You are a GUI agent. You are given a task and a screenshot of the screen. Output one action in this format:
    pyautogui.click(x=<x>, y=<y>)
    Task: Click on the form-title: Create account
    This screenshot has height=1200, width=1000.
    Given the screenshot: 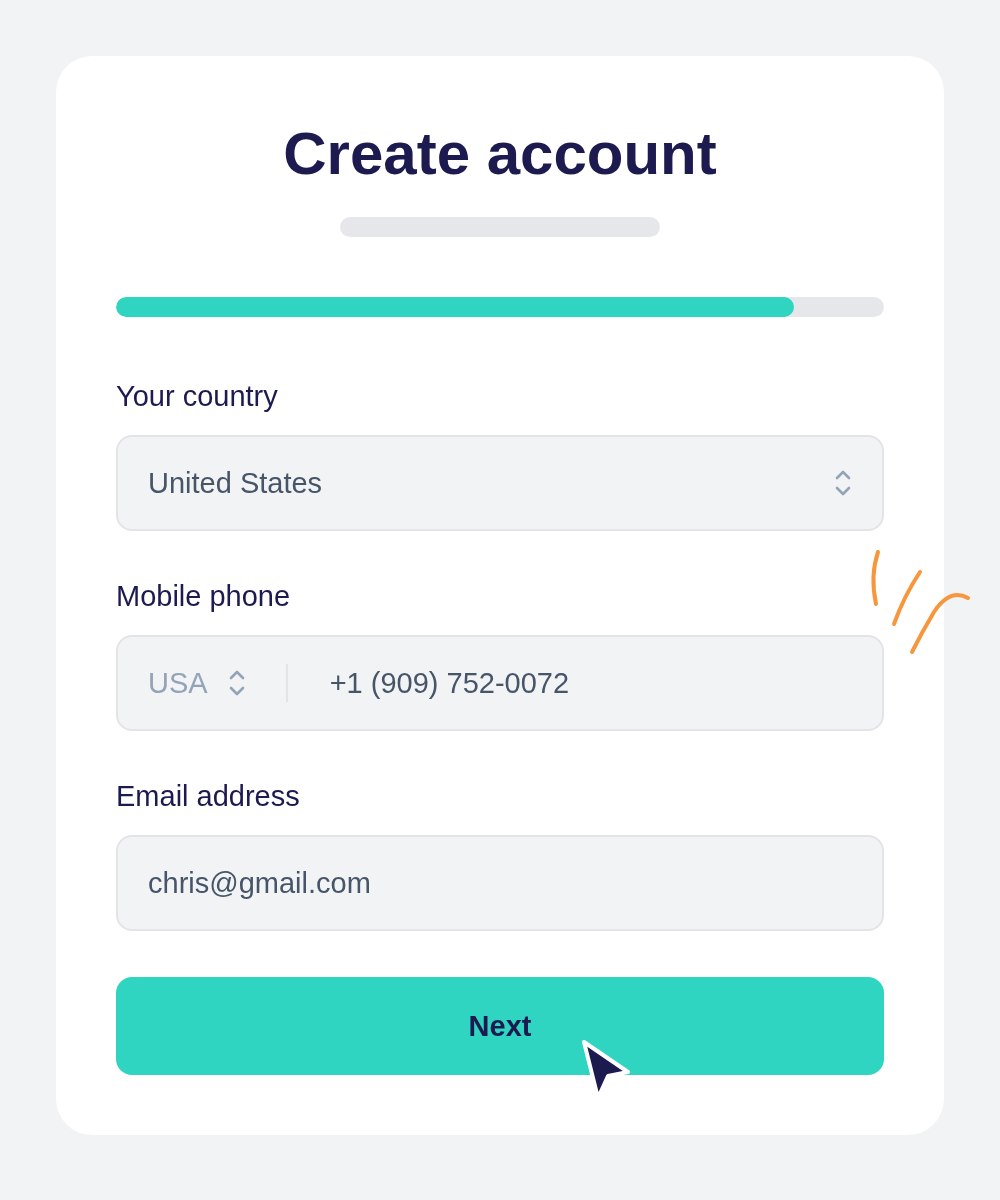 What is the action you would take?
    pyautogui.click(x=500, y=154)
    